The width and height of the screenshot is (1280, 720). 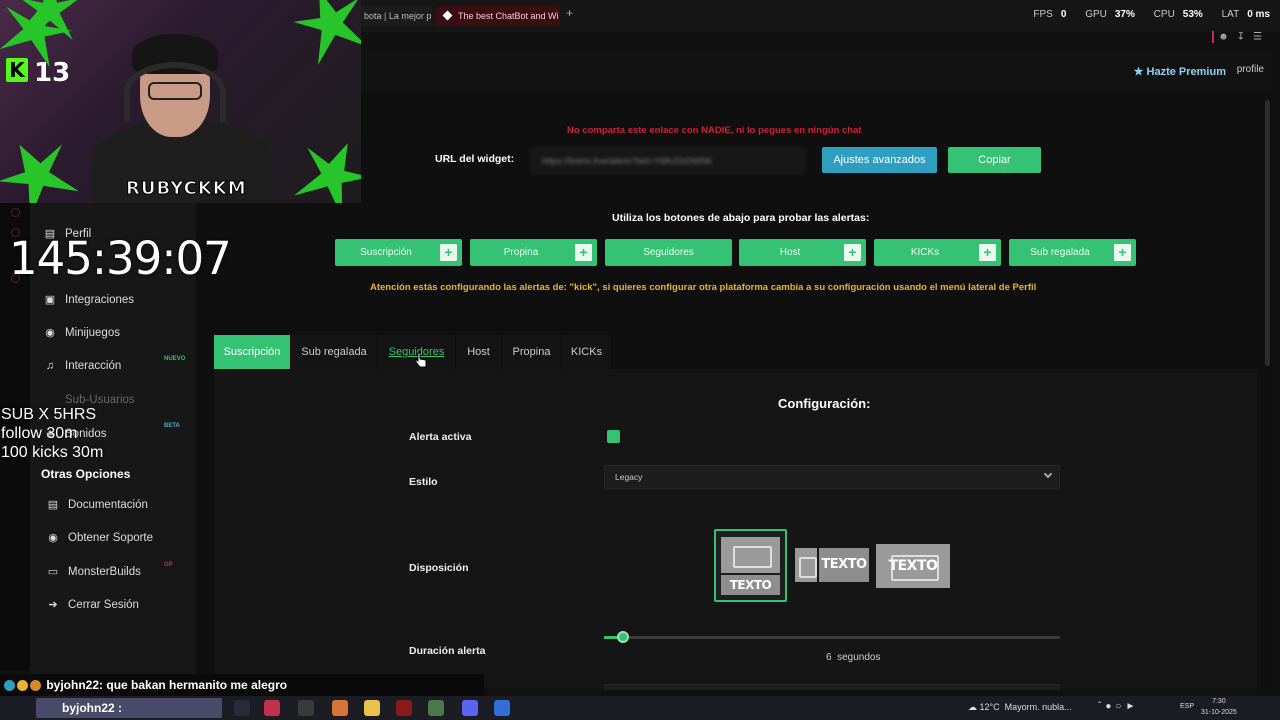 What do you see at coordinates (925, 252) in the screenshot?
I see `test-button-label: KICKs` at bounding box center [925, 252].